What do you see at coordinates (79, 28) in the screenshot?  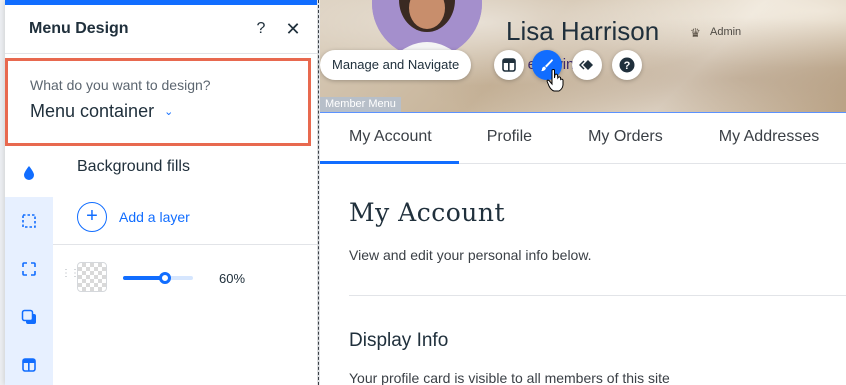 I see `panel-title: Menu Design` at bounding box center [79, 28].